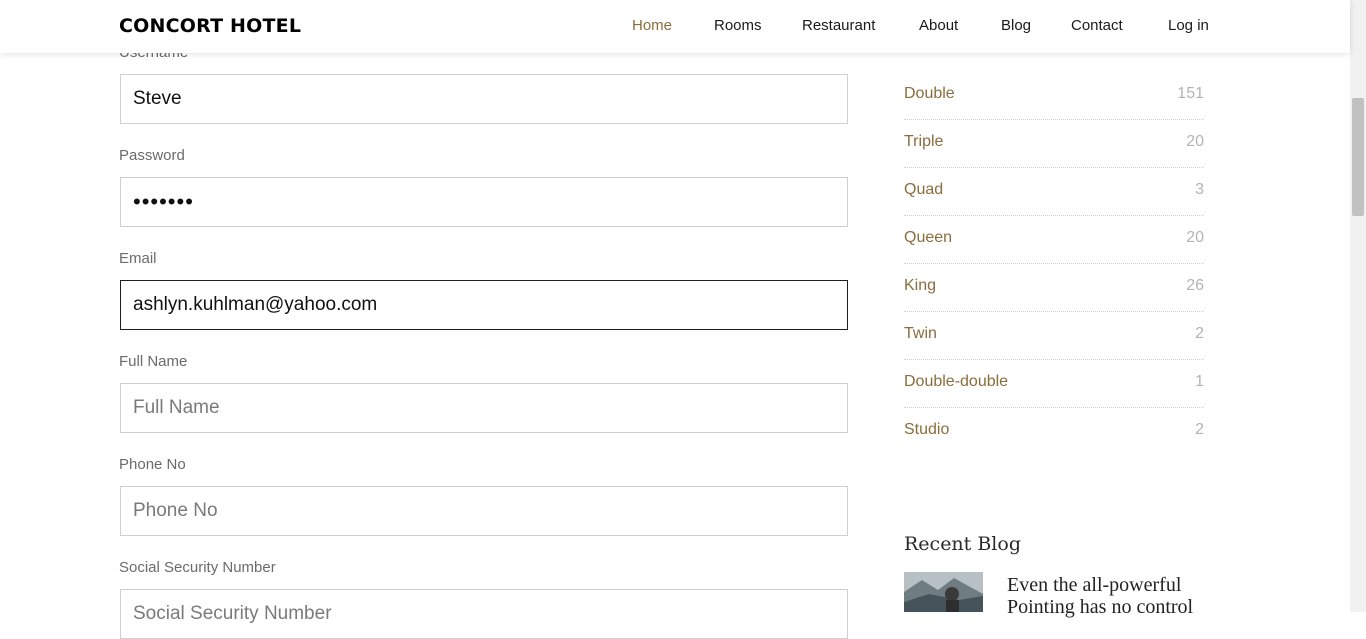  I want to click on category-count: 26, so click(1195, 285).